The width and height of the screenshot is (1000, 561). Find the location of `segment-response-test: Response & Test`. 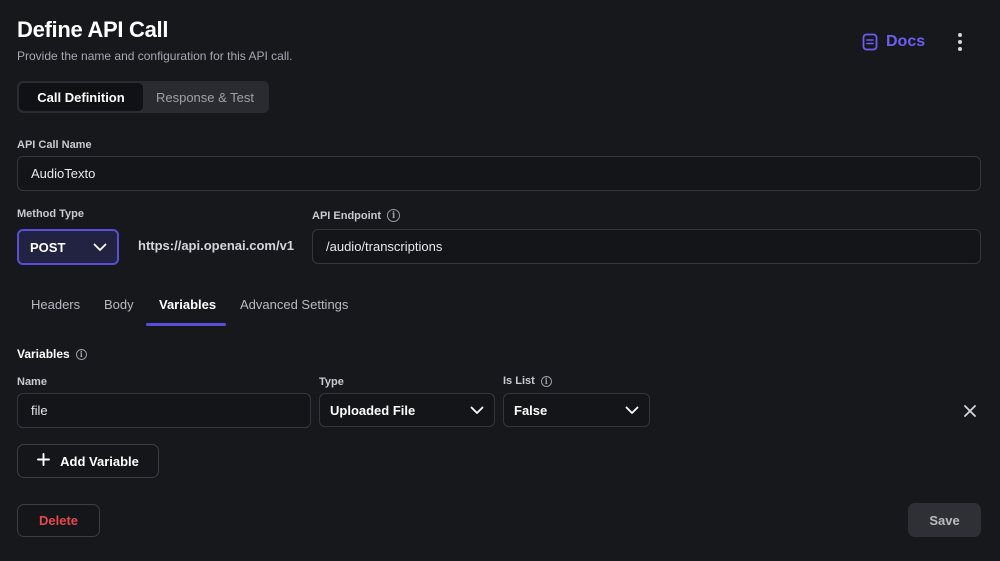

segment-response-test: Response & Test is located at coordinates (205, 97).